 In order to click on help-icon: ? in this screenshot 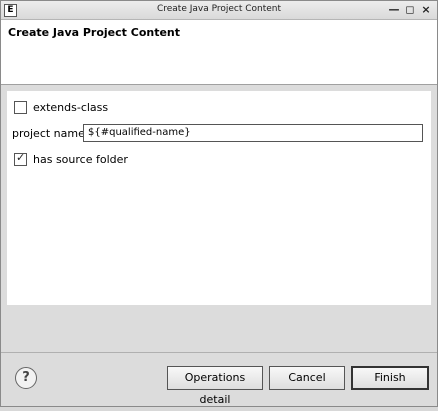, I will do `click(26, 378)`.